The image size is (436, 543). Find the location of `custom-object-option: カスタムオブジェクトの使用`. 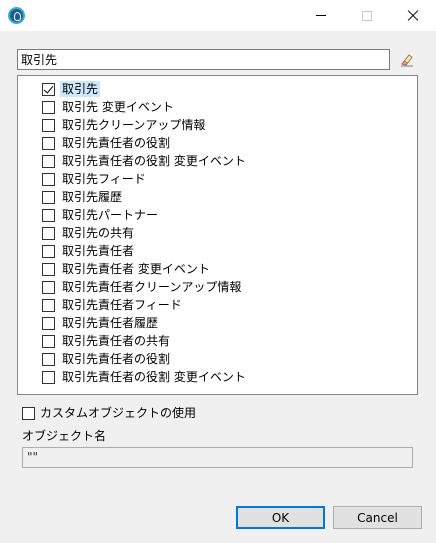

custom-object-option: カスタムオブジェクトの使用 is located at coordinates (110, 413).